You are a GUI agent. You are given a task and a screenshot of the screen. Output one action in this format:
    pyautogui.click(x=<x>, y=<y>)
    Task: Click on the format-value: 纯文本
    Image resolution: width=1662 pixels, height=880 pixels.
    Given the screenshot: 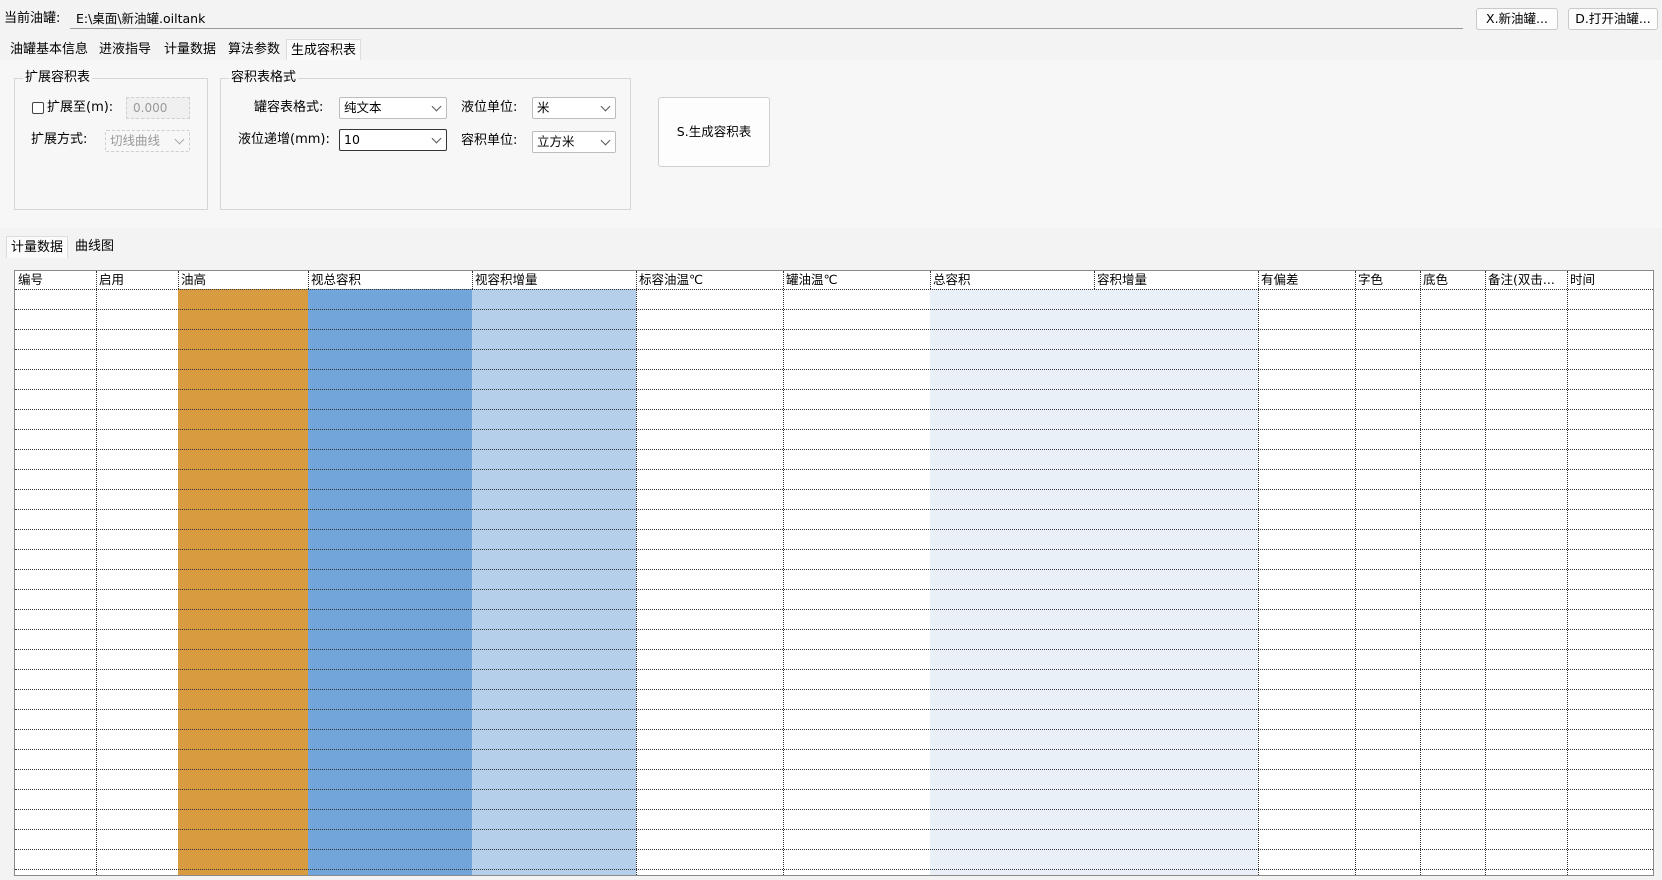 What is the action you would take?
    pyautogui.click(x=363, y=107)
    